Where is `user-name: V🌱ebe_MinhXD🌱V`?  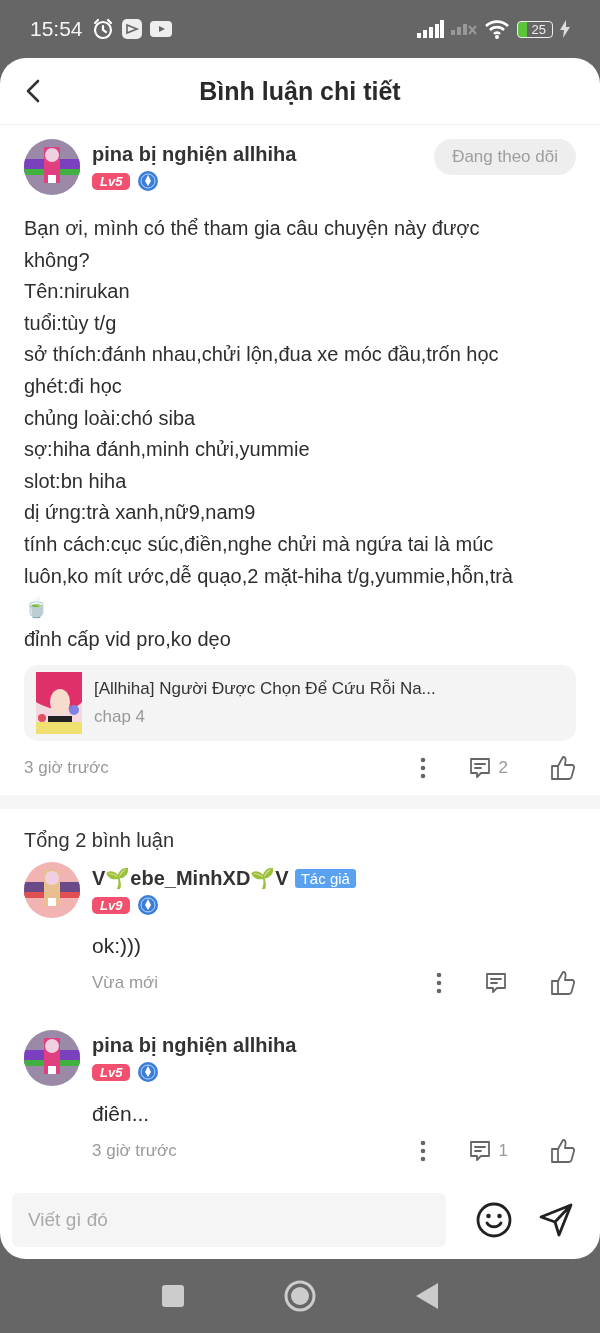
user-name: V🌱ebe_MinhXD🌱V is located at coordinates (190, 878).